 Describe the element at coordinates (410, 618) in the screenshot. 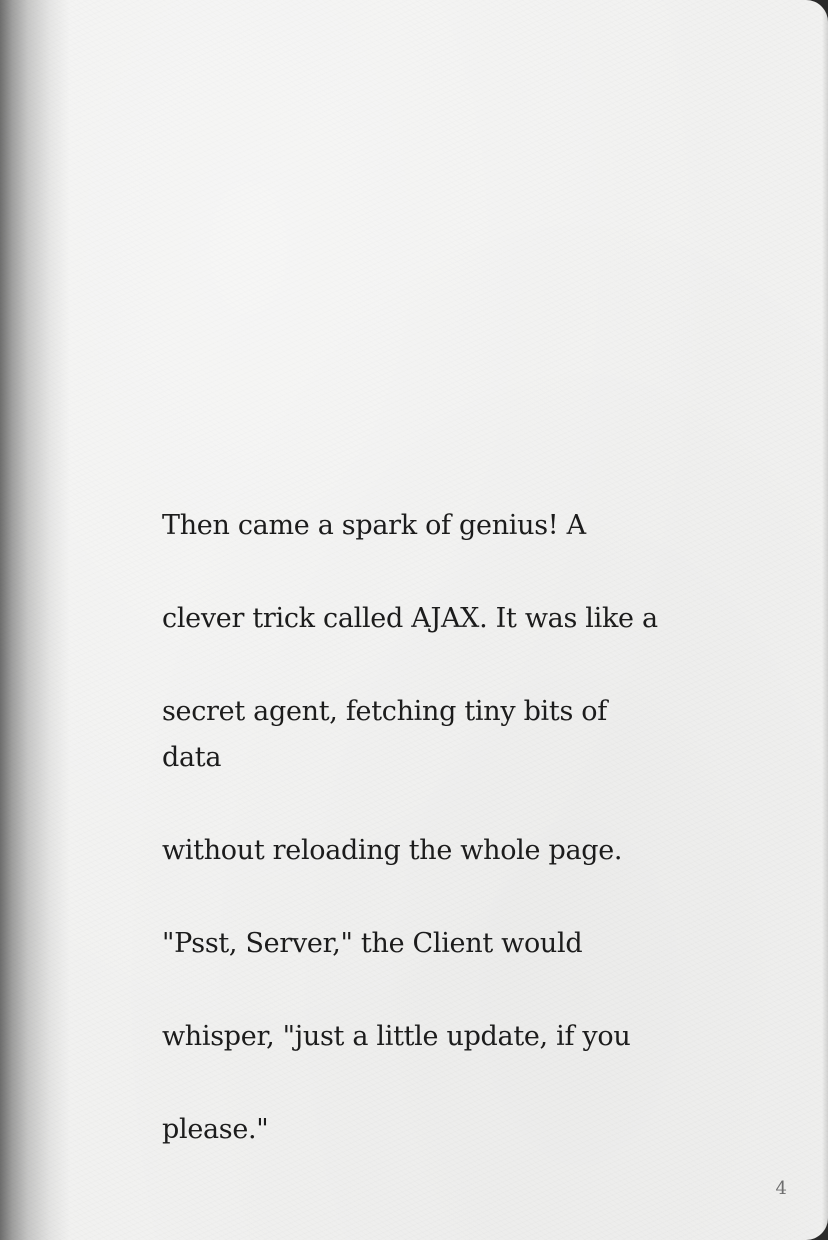

I see `story-line: clever trick called AJAX. It was like a` at that location.